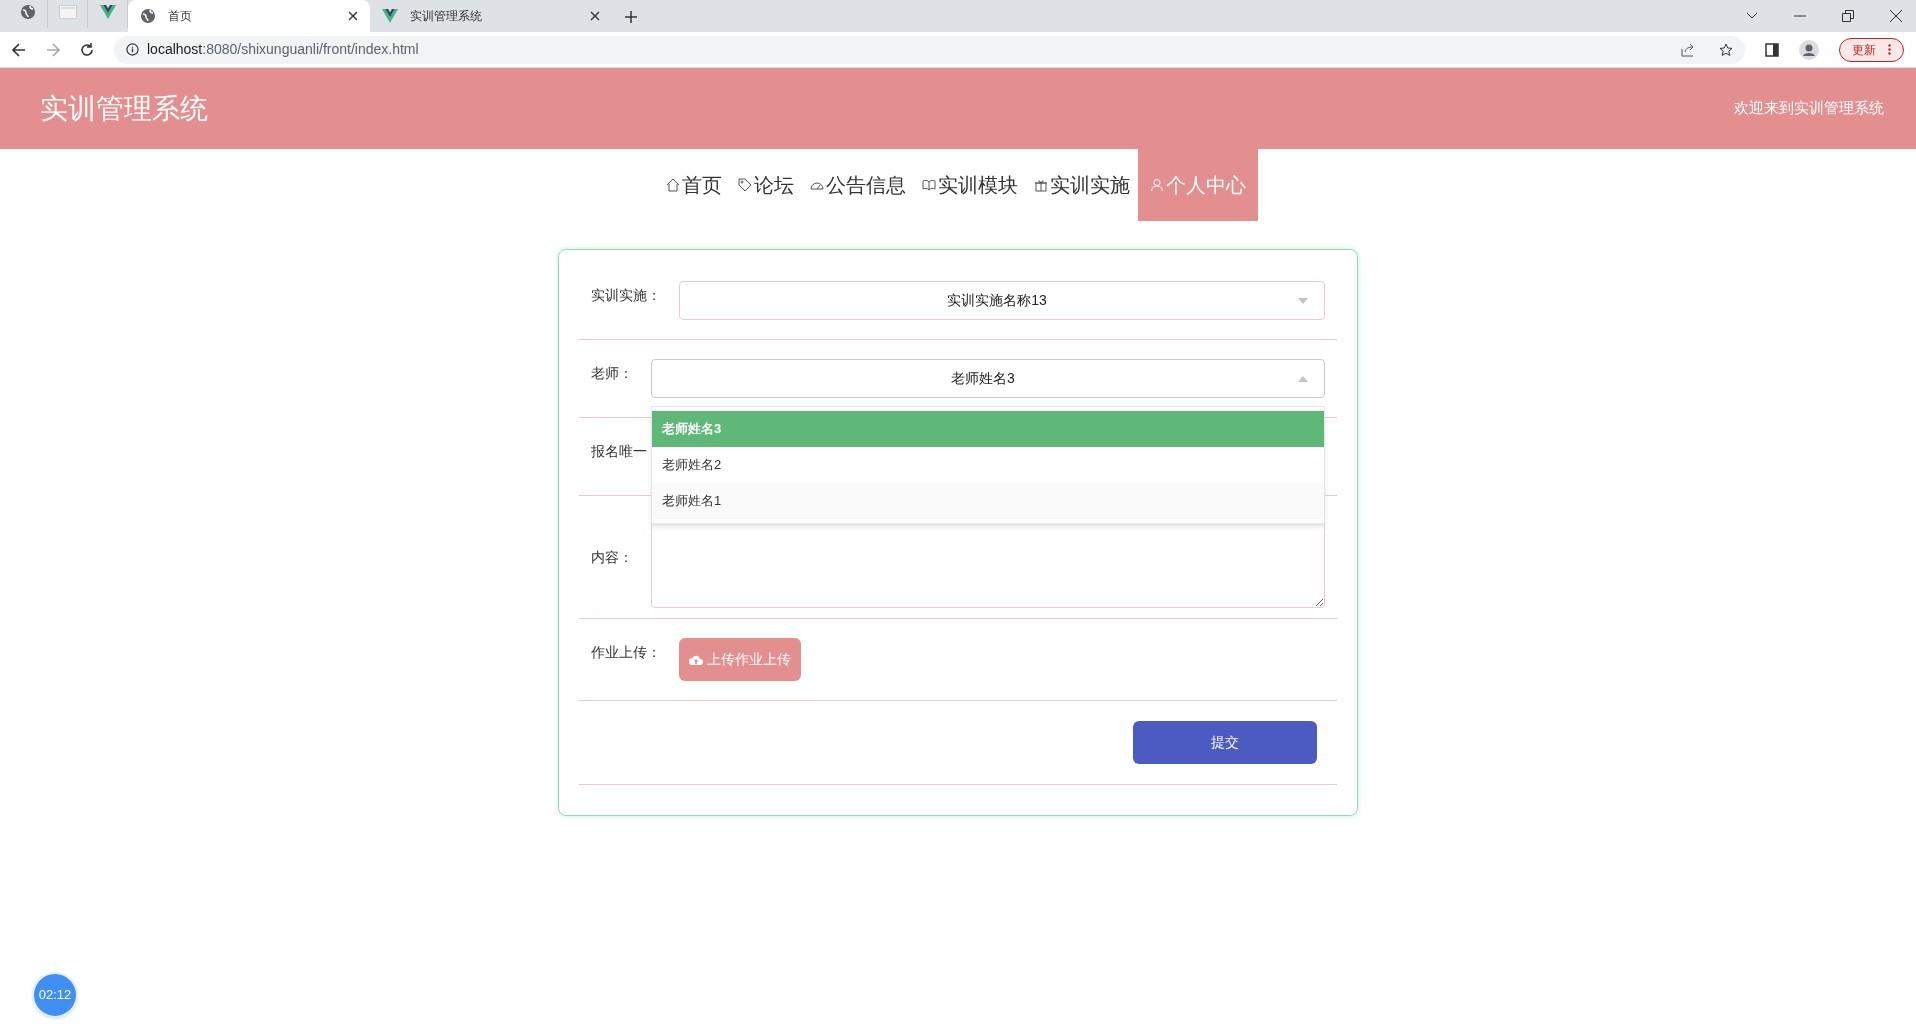 The height and width of the screenshot is (1034, 1916). I want to click on site-title: 实训管理系统, so click(124, 108).